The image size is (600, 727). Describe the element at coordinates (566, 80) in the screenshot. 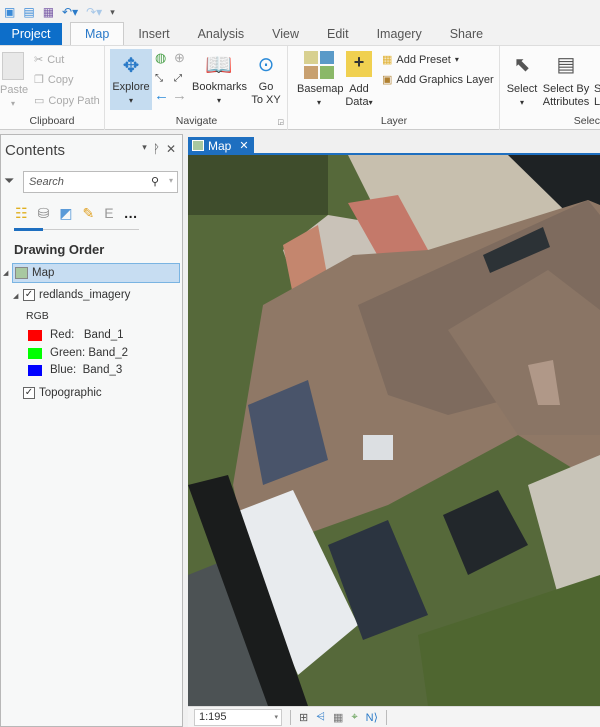

I see `select-by-attributes-button: ▤ Select By Attributes` at that location.